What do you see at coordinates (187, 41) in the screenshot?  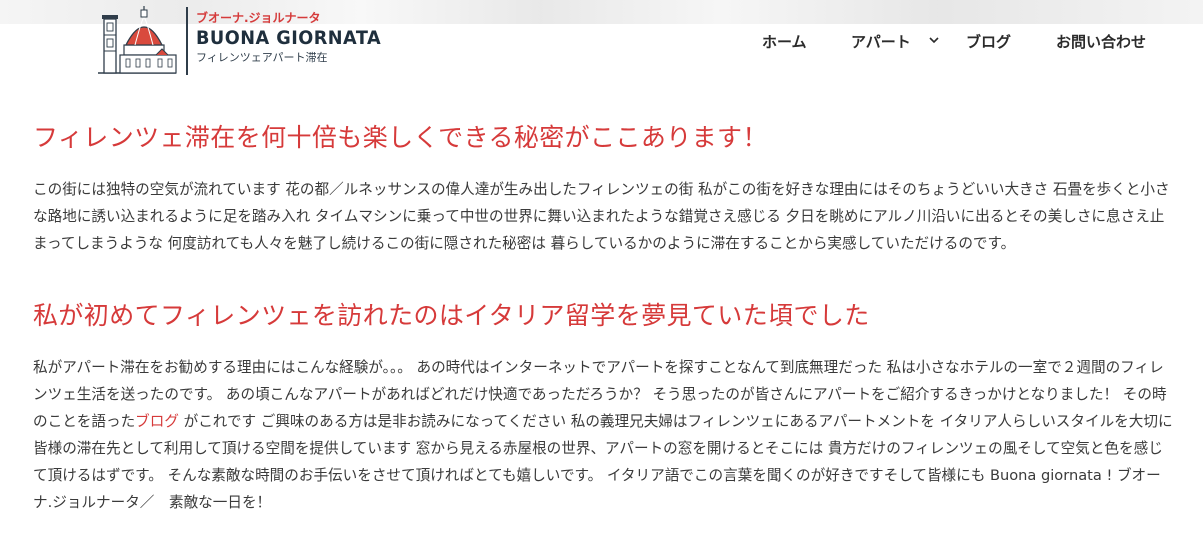 I see `logo-divider` at bounding box center [187, 41].